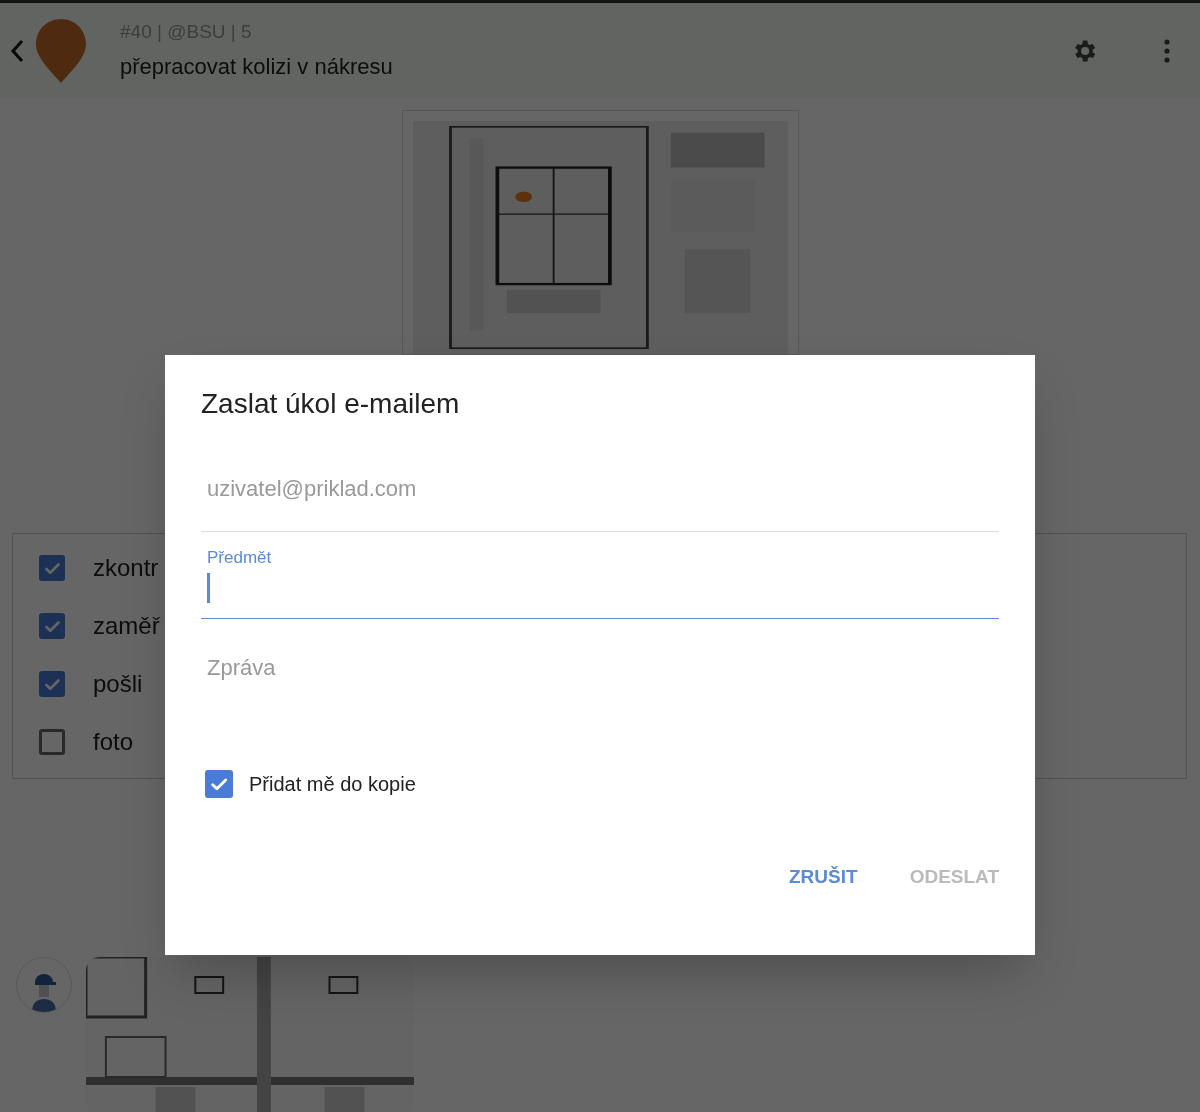 The width and height of the screenshot is (1200, 1112). I want to click on map-pin-icon, so click(61, 50).